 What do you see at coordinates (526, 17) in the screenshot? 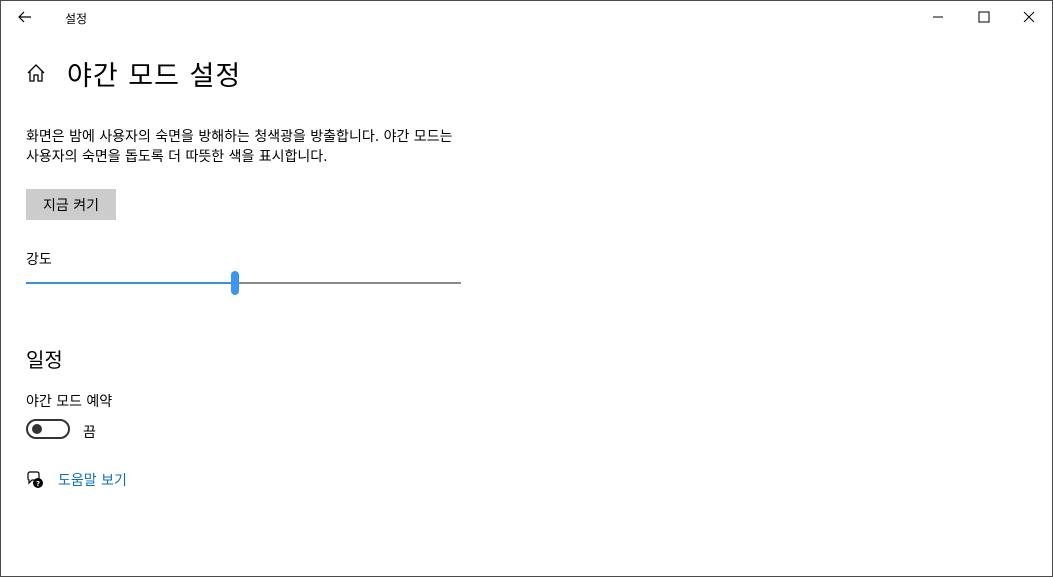
I see `title-bar: 설정` at bounding box center [526, 17].